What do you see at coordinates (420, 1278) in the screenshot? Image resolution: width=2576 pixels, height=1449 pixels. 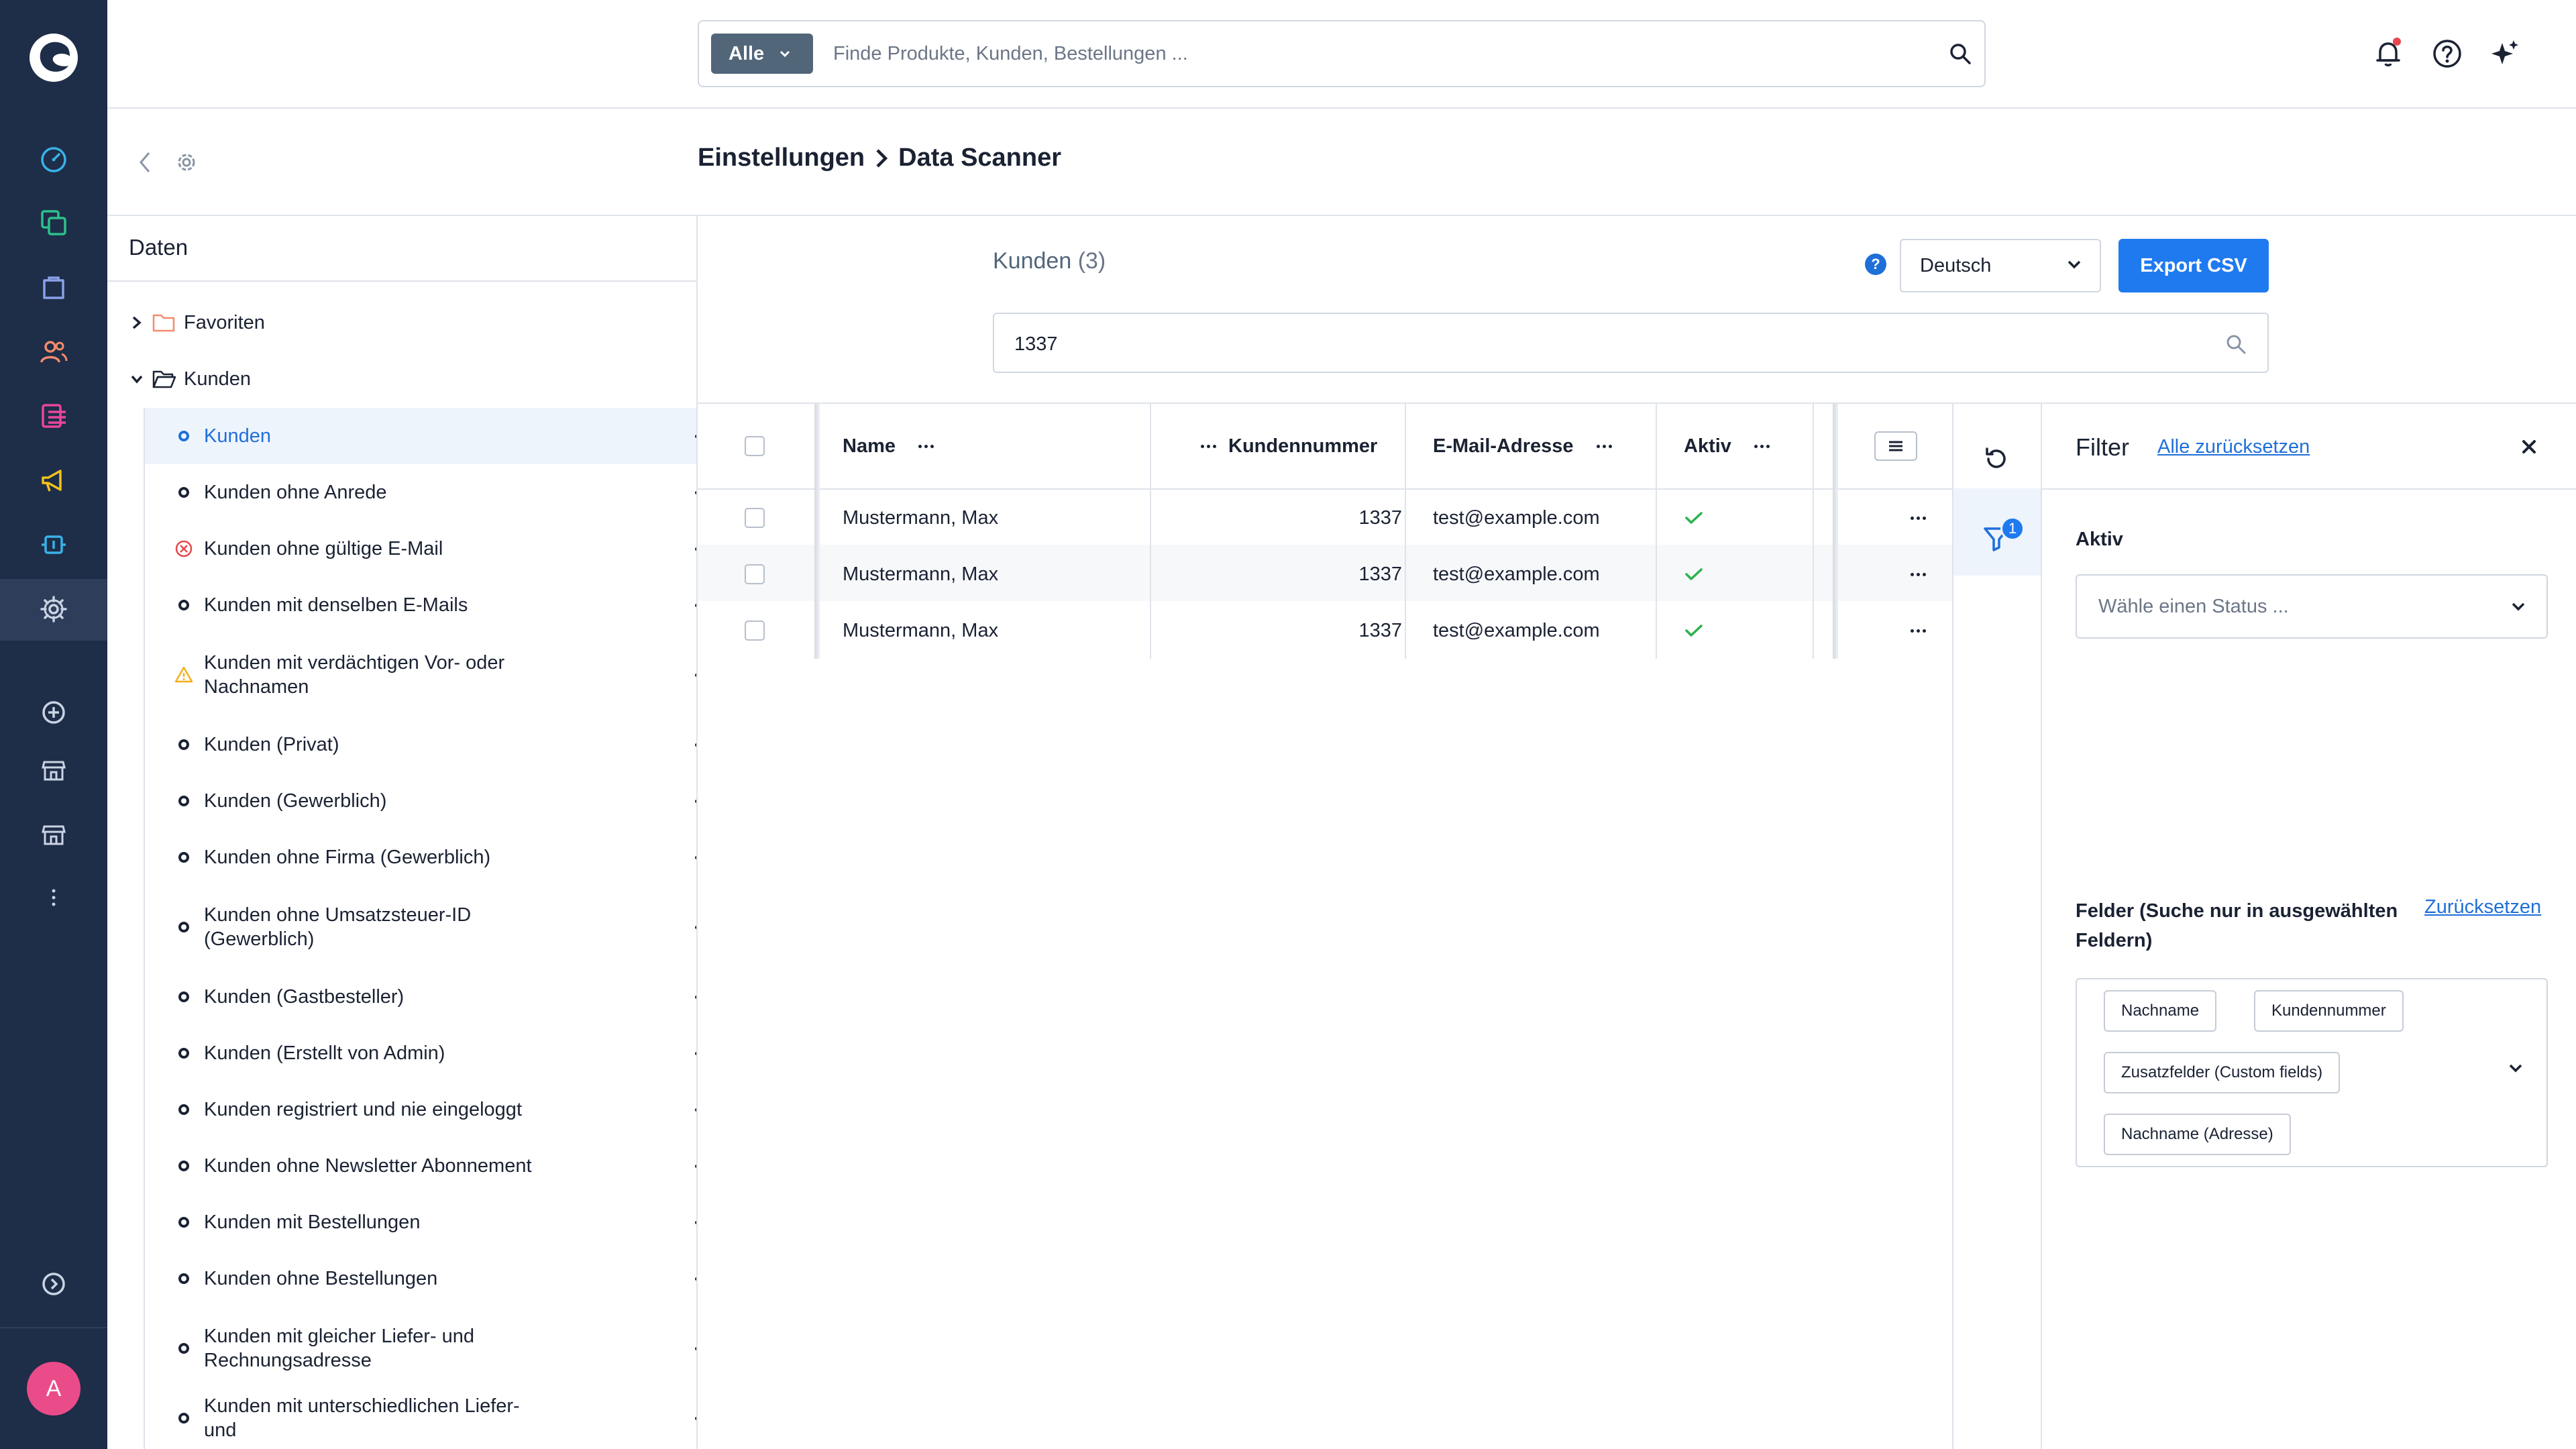 I see `tree-item: Kunden ohne Bestellungen` at bounding box center [420, 1278].